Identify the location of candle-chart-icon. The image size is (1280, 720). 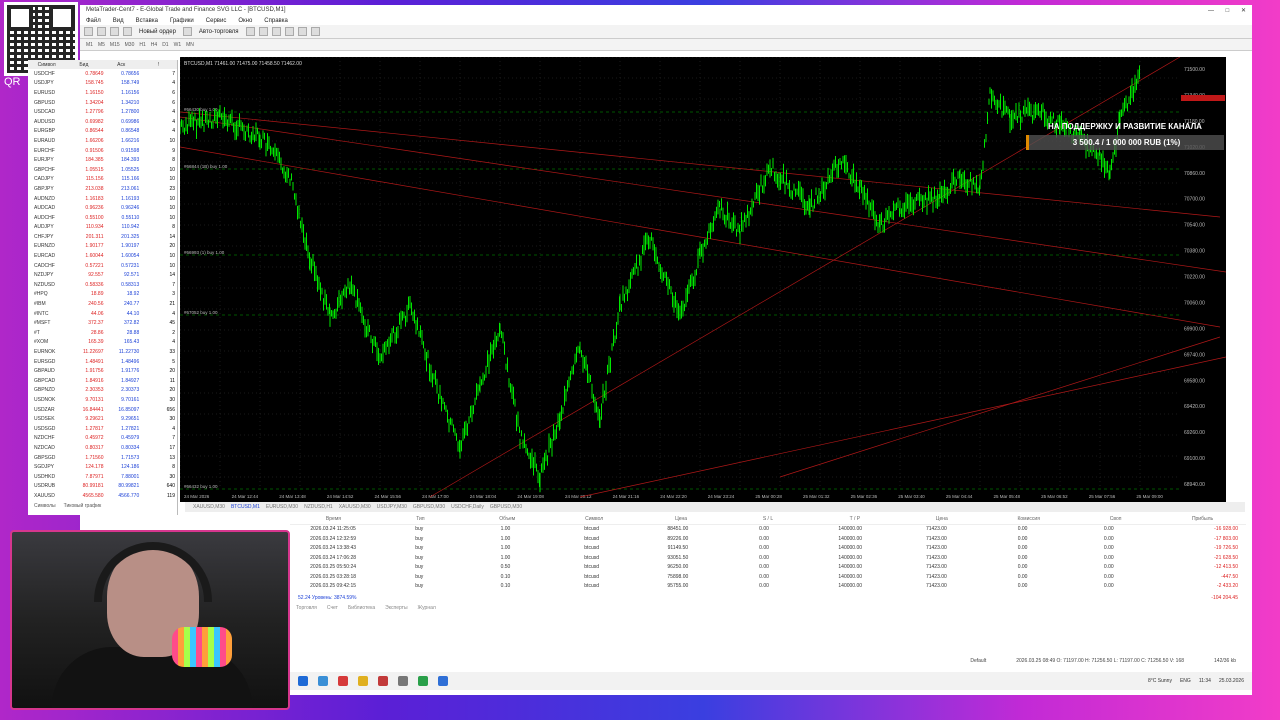
(263, 31).